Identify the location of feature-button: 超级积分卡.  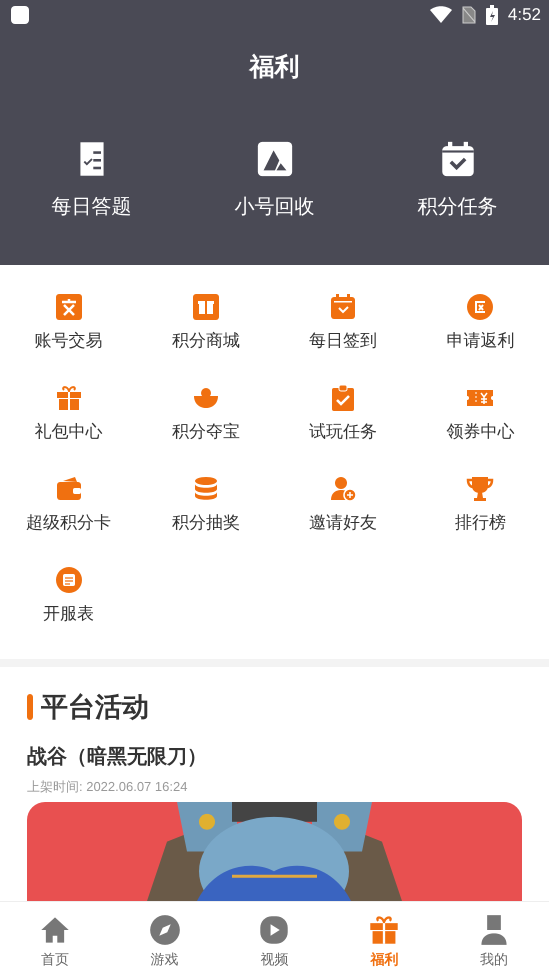
(69, 504).